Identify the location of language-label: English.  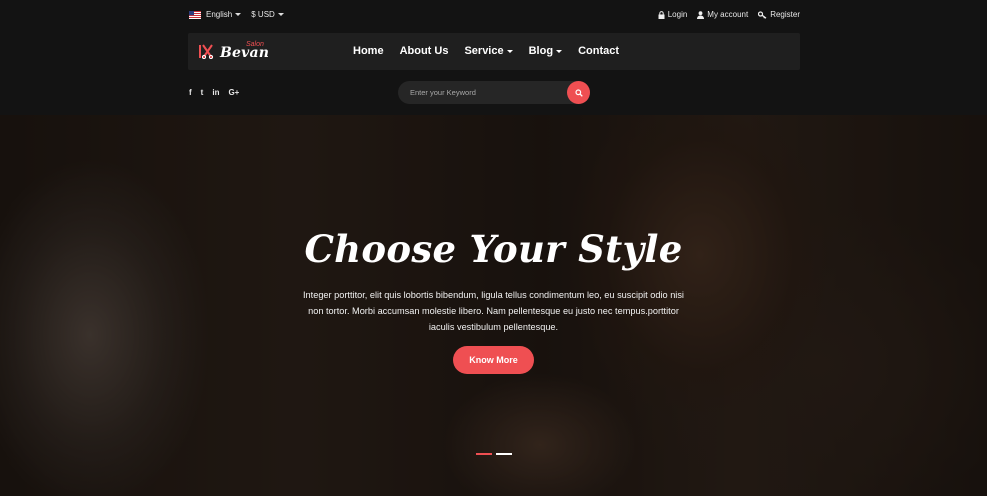
(219, 14).